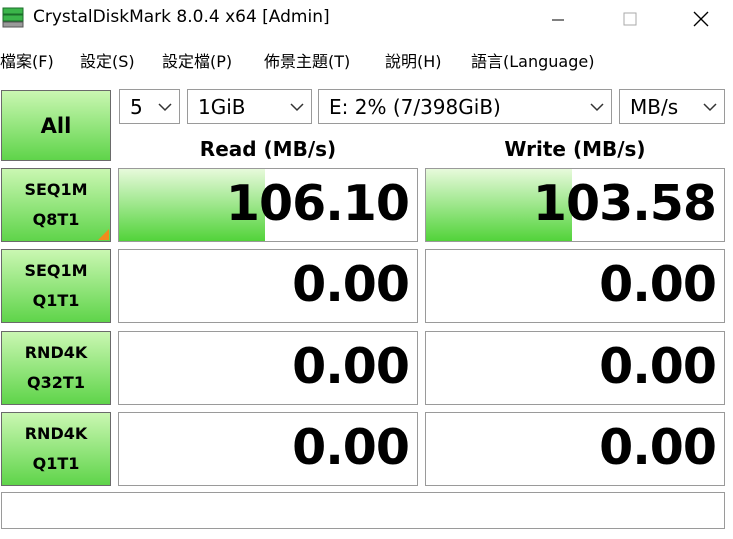 The image size is (733, 539). I want to click on test-button-seq1m-q1t1: SEQ1M Q1T1, so click(56, 286).